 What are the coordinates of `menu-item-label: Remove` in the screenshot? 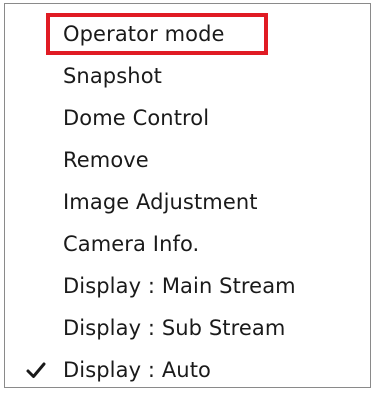 It's located at (106, 160).